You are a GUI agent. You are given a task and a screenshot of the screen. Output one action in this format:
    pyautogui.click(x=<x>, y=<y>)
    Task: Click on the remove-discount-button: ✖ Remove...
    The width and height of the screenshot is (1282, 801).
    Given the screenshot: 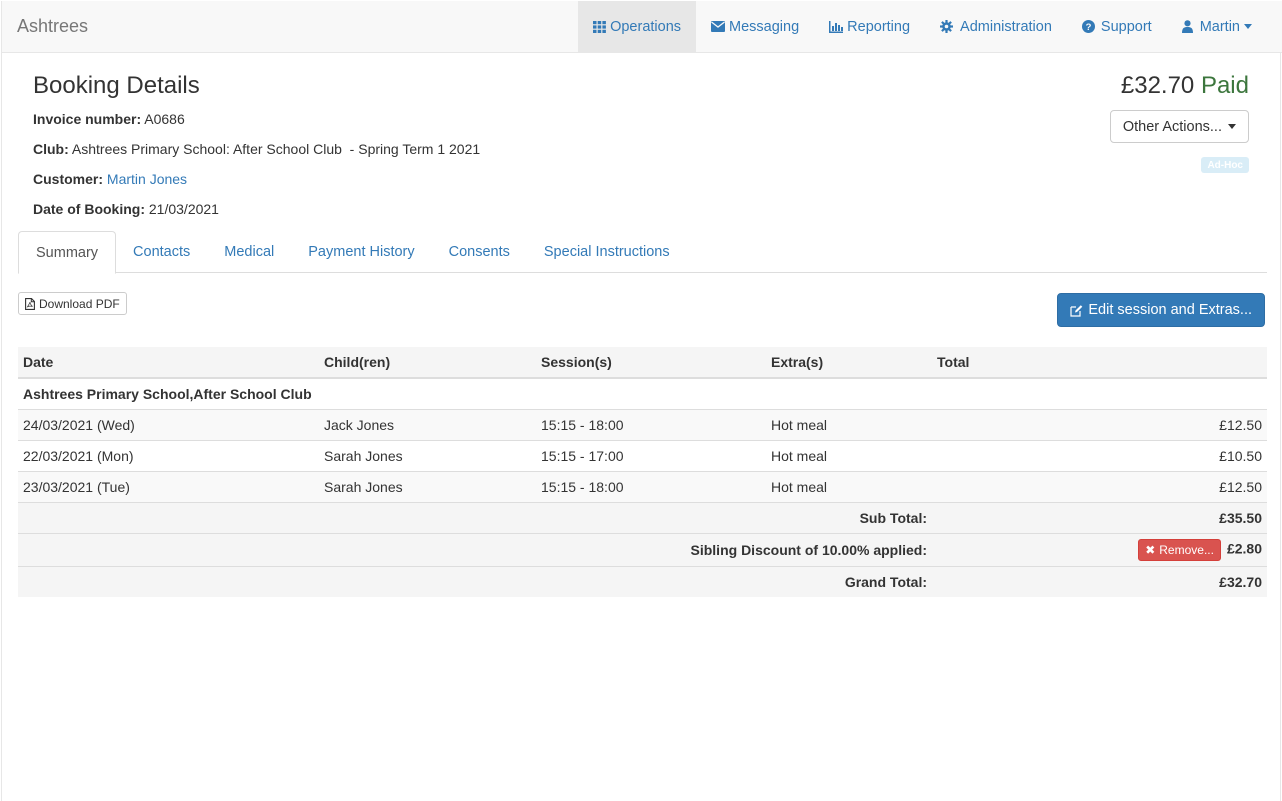 What is the action you would take?
    pyautogui.click(x=1179, y=549)
    